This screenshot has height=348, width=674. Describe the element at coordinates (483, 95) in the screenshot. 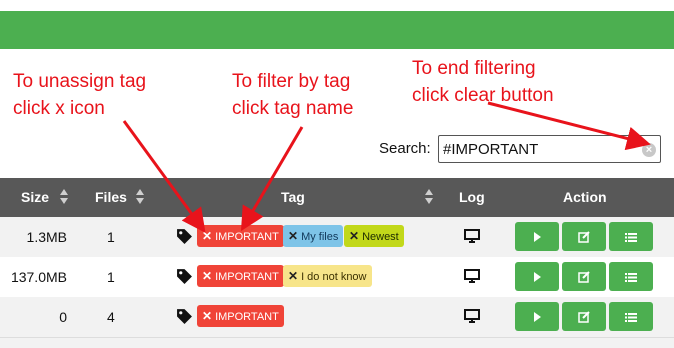

I see `annotation-end-filter-line2: click clear button` at that location.